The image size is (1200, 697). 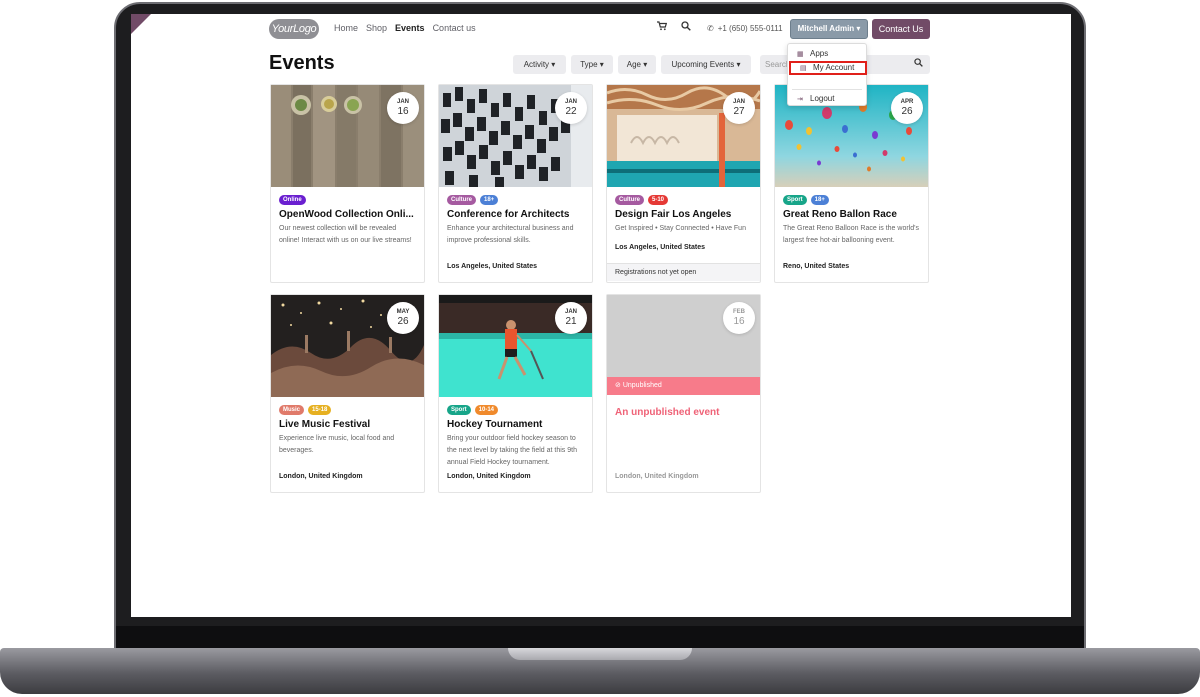 What do you see at coordinates (292, 410) in the screenshot?
I see `tag-music: Music` at bounding box center [292, 410].